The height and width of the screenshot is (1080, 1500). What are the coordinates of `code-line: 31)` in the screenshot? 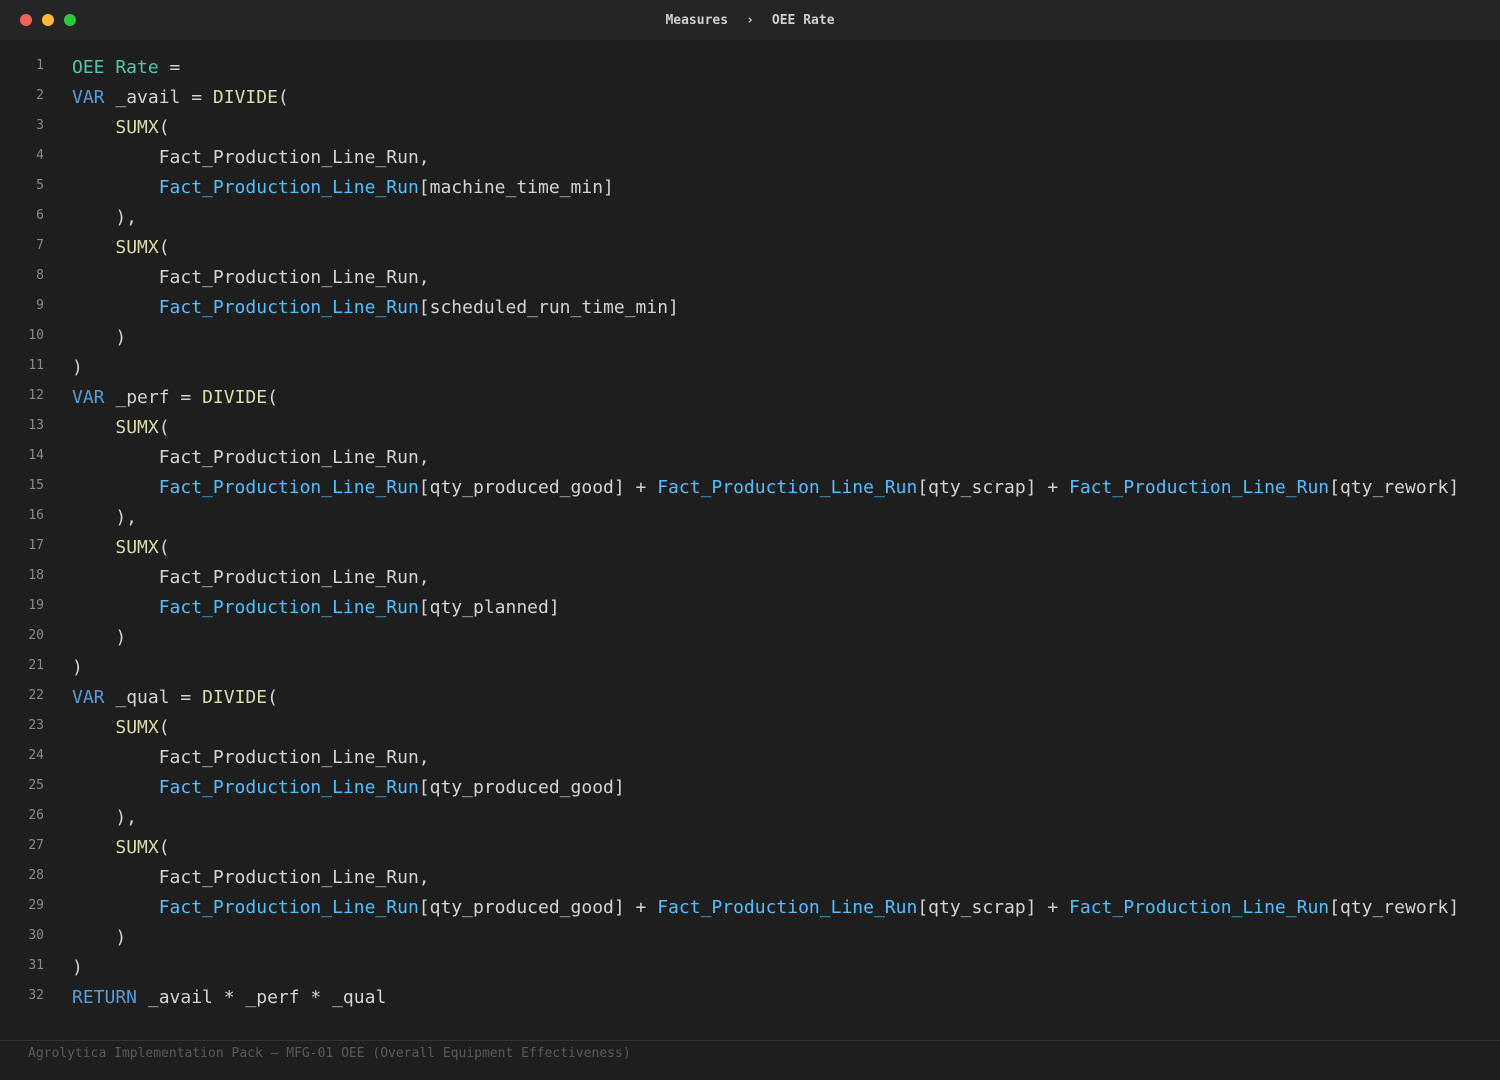 It's located at (750, 968).